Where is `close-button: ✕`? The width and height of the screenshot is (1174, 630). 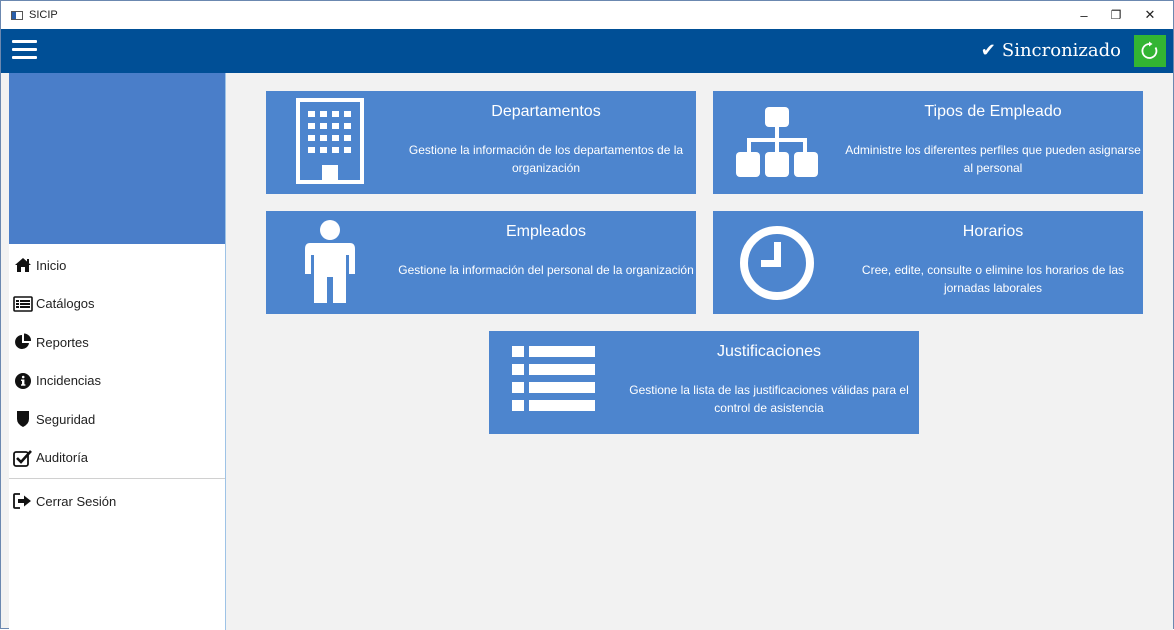
close-button: ✕ is located at coordinates (1150, 15).